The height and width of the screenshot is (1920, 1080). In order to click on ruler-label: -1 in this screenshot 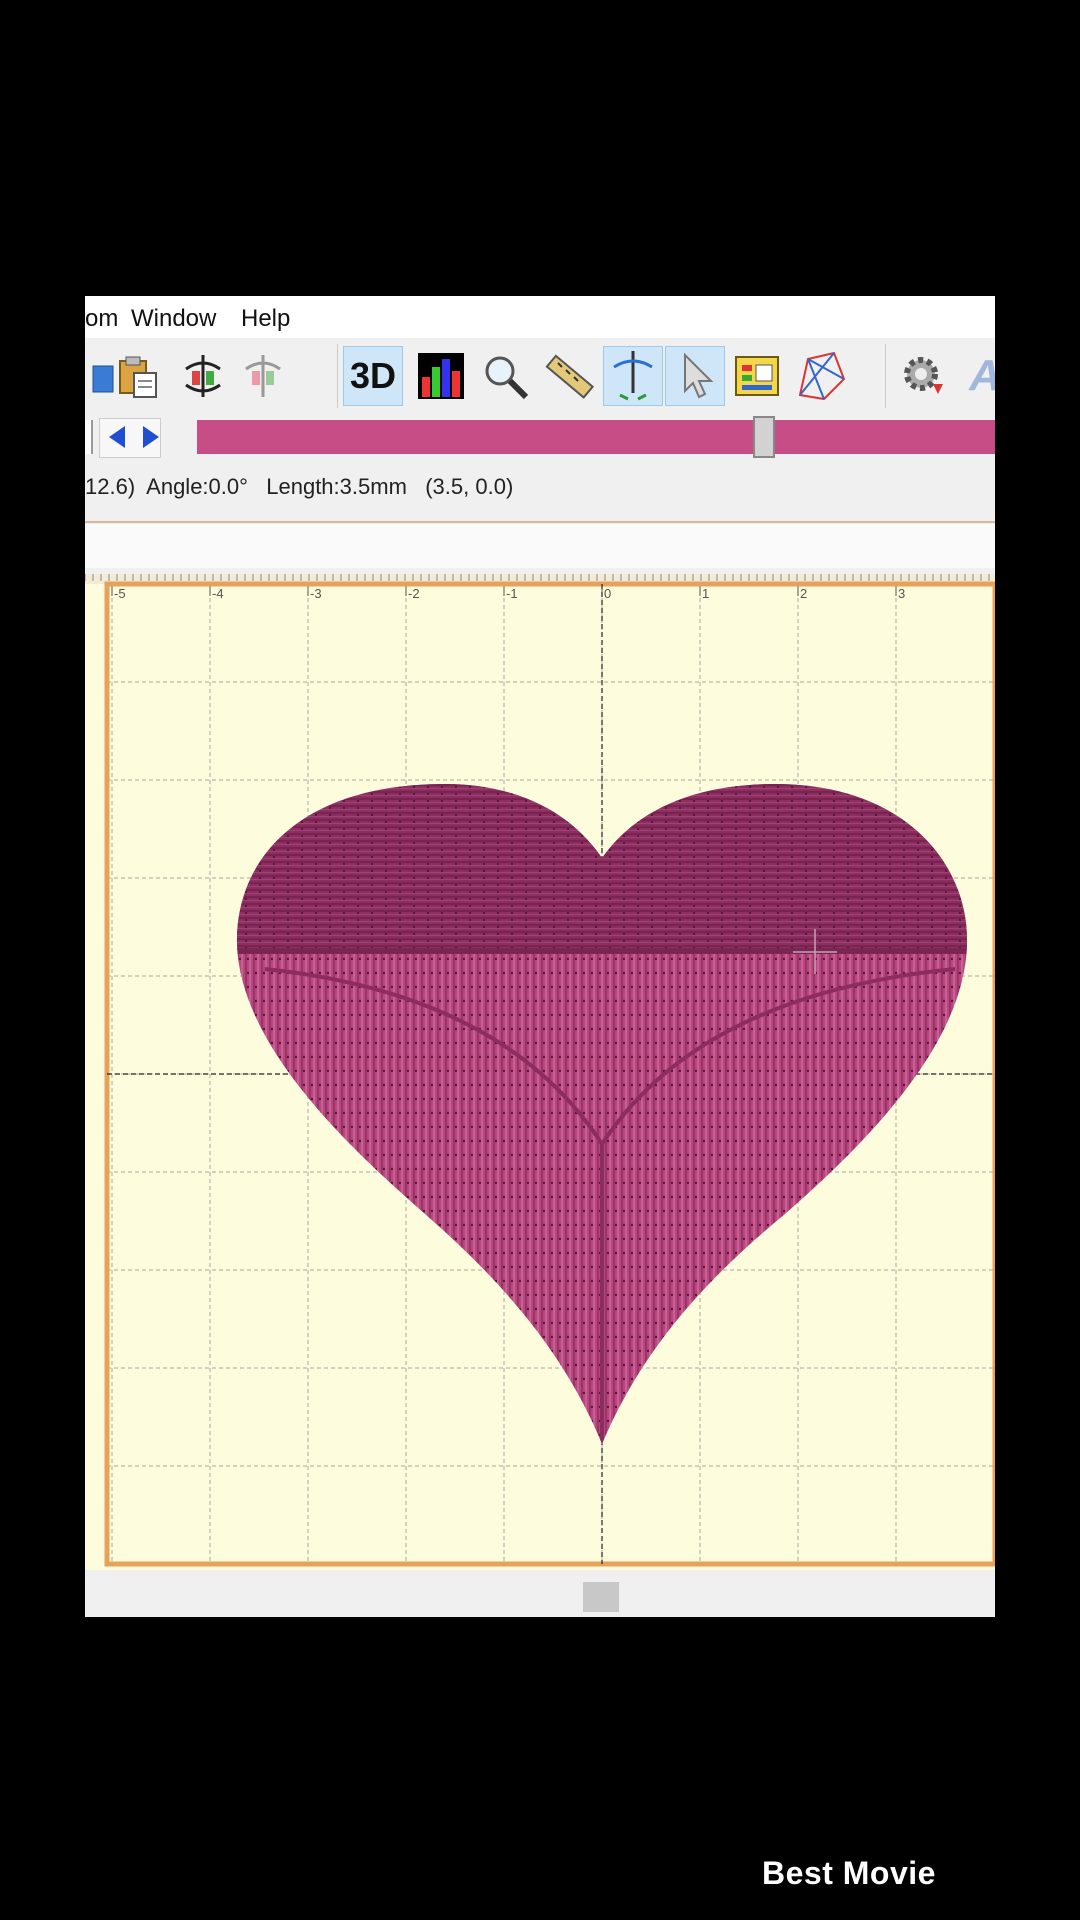, I will do `click(512, 593)`.